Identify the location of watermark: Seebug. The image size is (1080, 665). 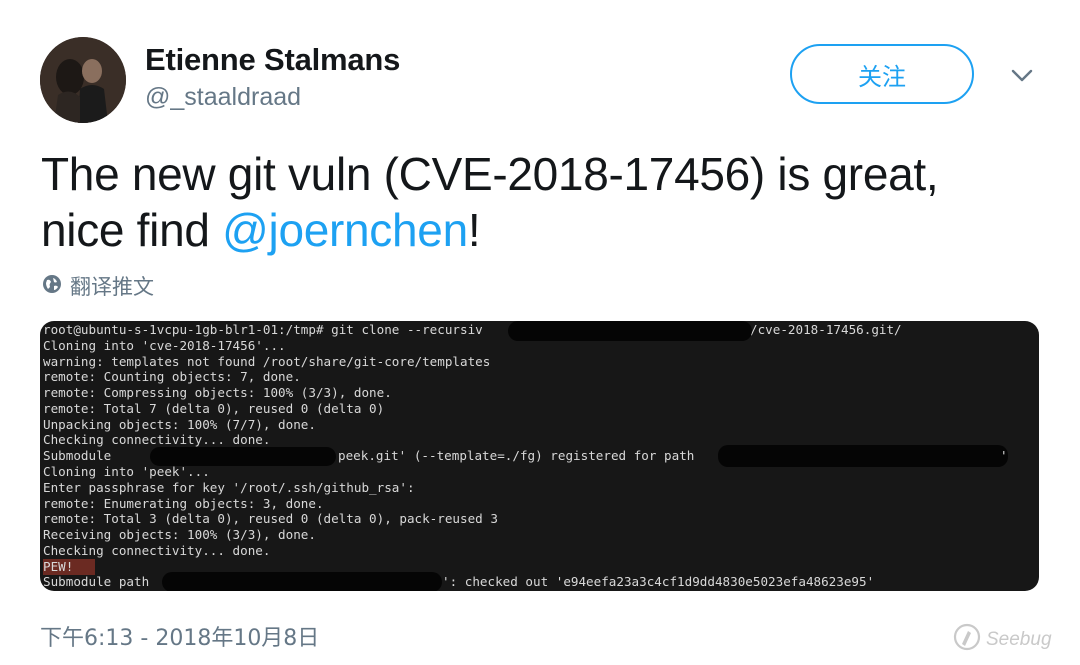
(1002, 640).